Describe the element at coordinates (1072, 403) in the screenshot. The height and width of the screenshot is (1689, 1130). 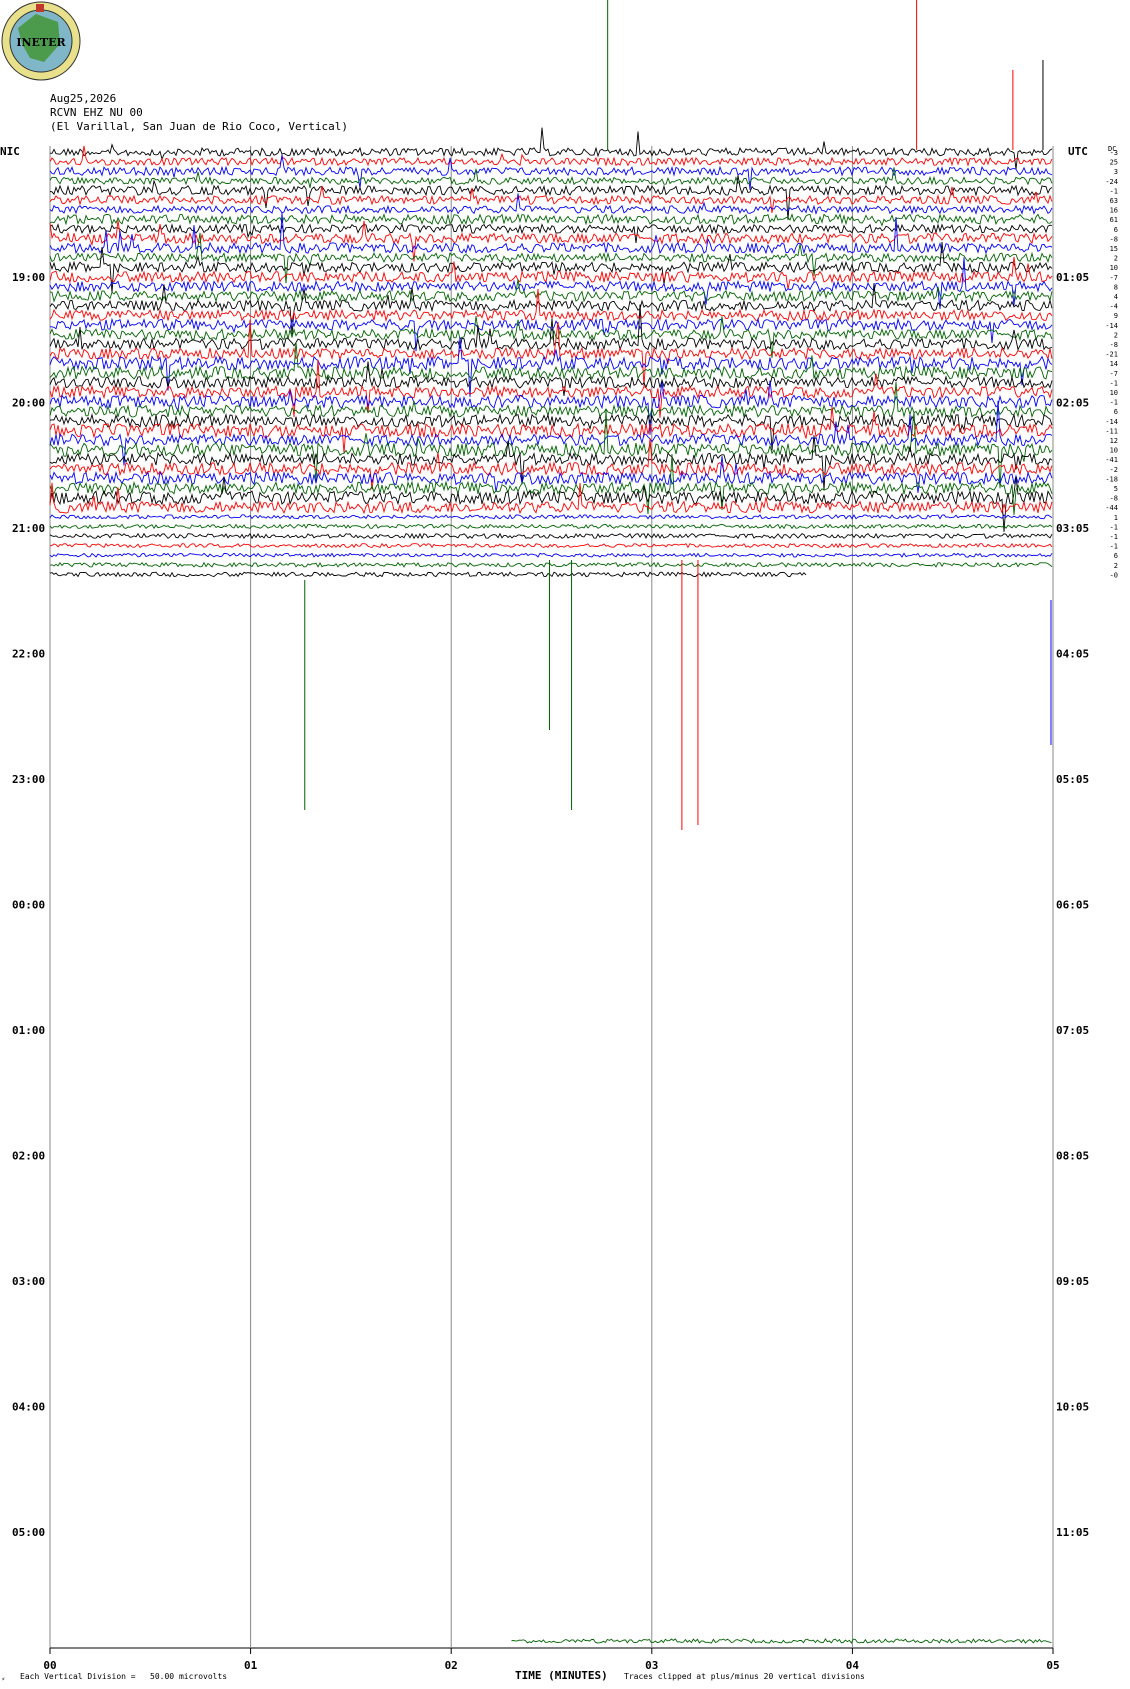
I see `right-hour-label: 02:05` at that location.